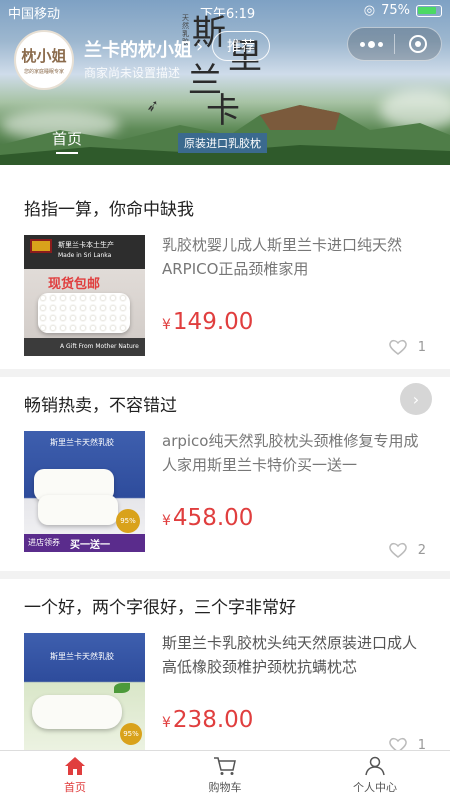 The height and width of the screenshot is (800, 450). I want to click on battery-icon, so click(429, 10).